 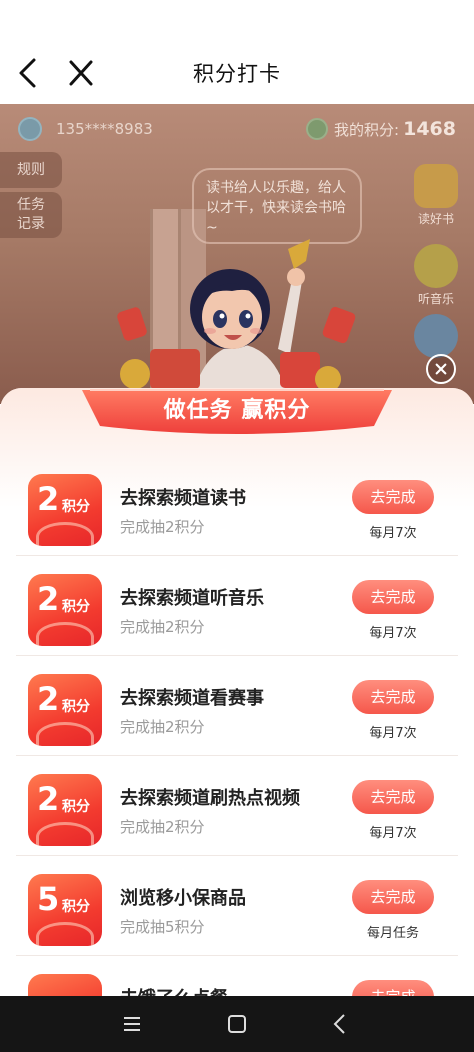 I want to click on task-row: 2 积分 去探索频道看赛事 完成抽2积分 去完成 每月7次, so click(x=237, y=706).